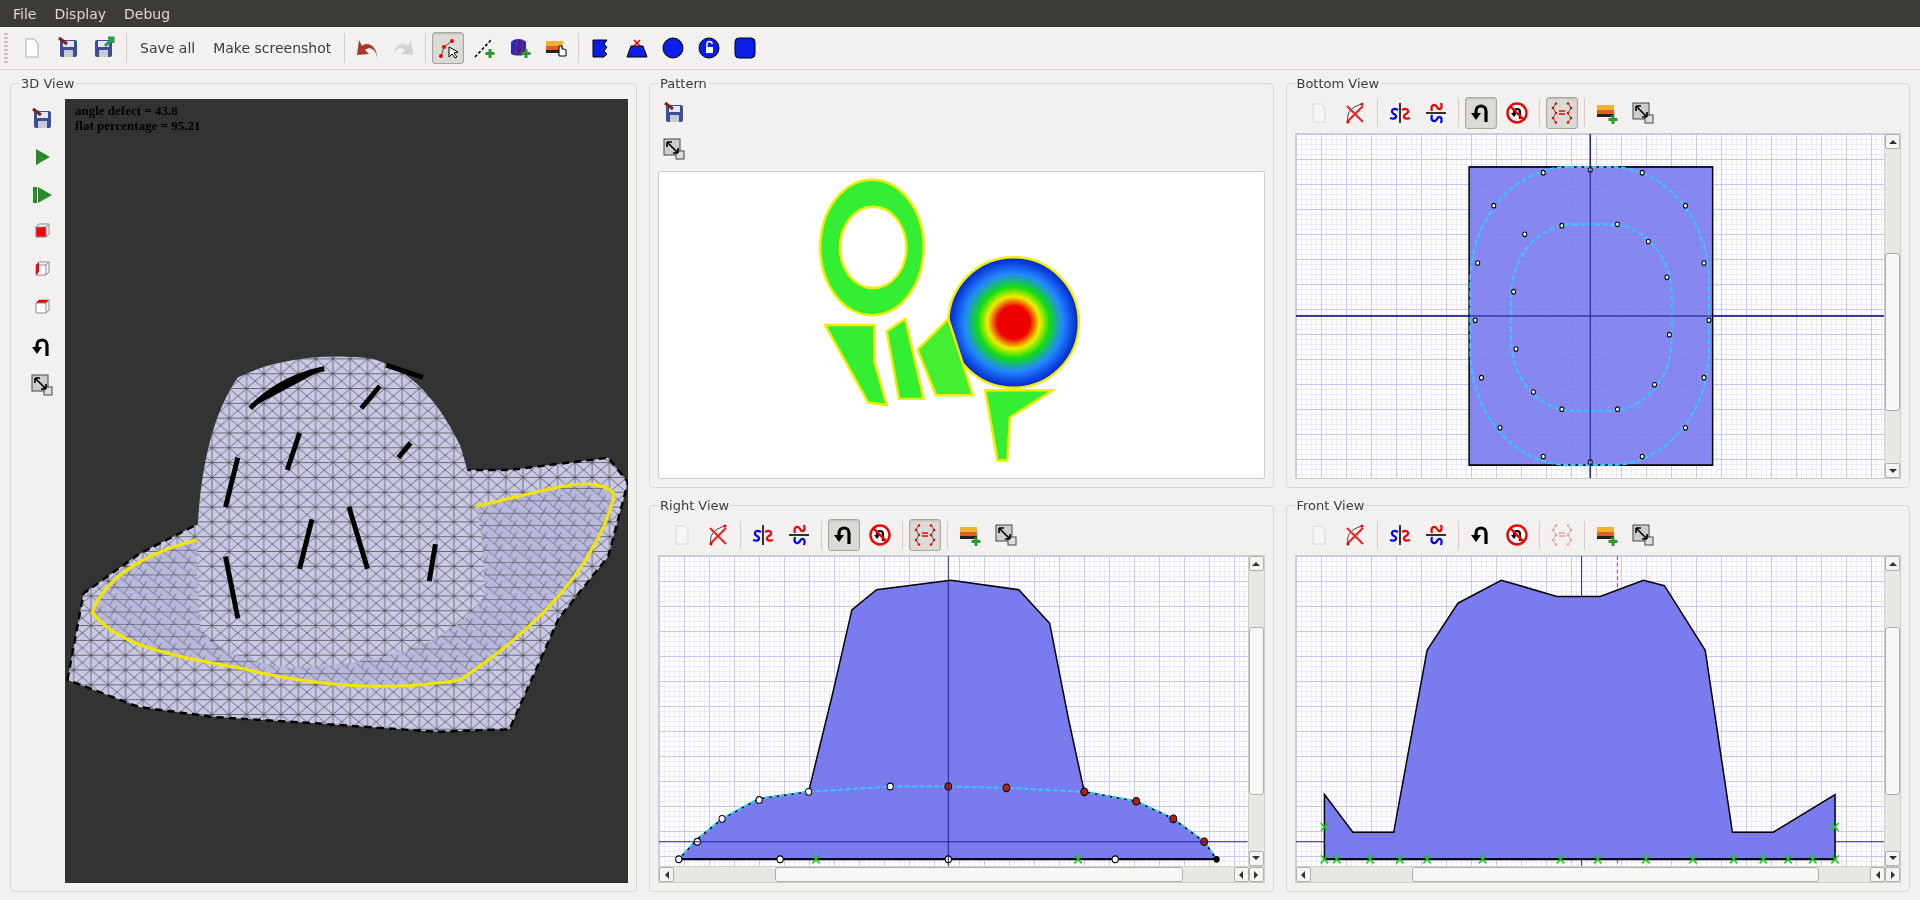 This screenshot has height=900, width=1920. What do you see at coordinates (961, 325) in the screenshot?
I see `pattern-canvas` at bounding box center [961, 325].